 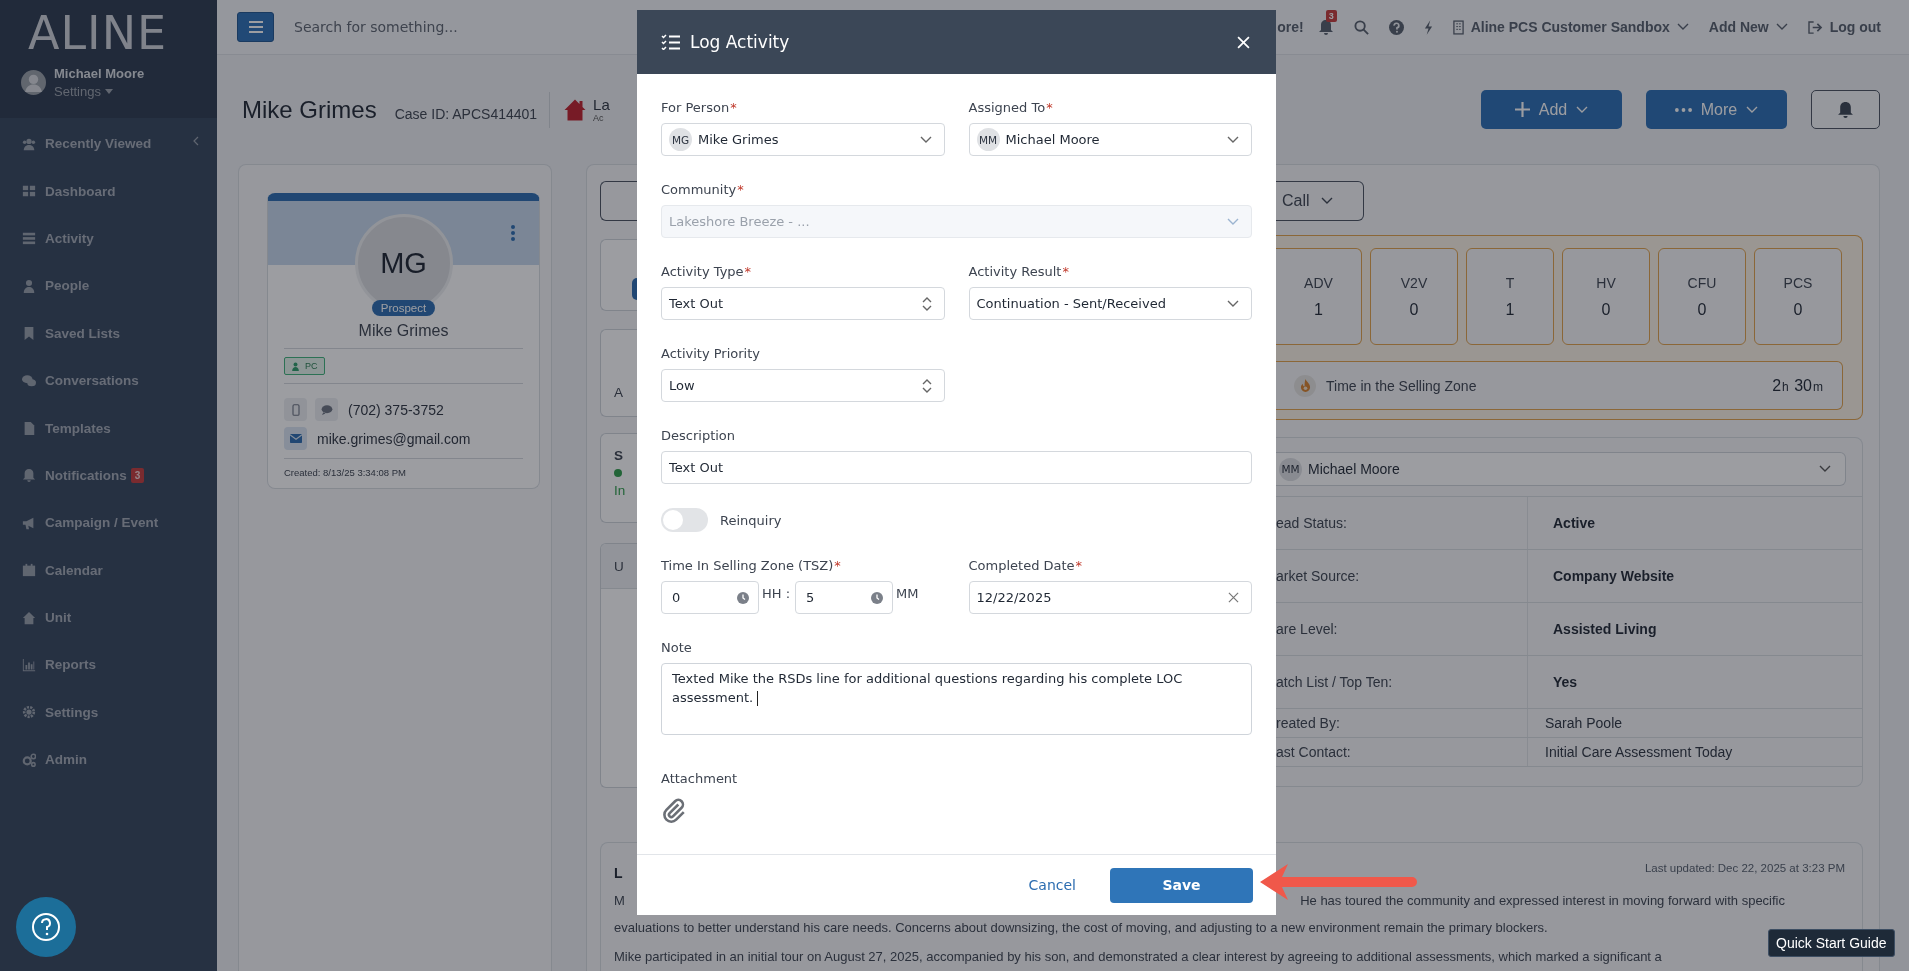 I want to click on document-icon, so click(x=29, y=428).